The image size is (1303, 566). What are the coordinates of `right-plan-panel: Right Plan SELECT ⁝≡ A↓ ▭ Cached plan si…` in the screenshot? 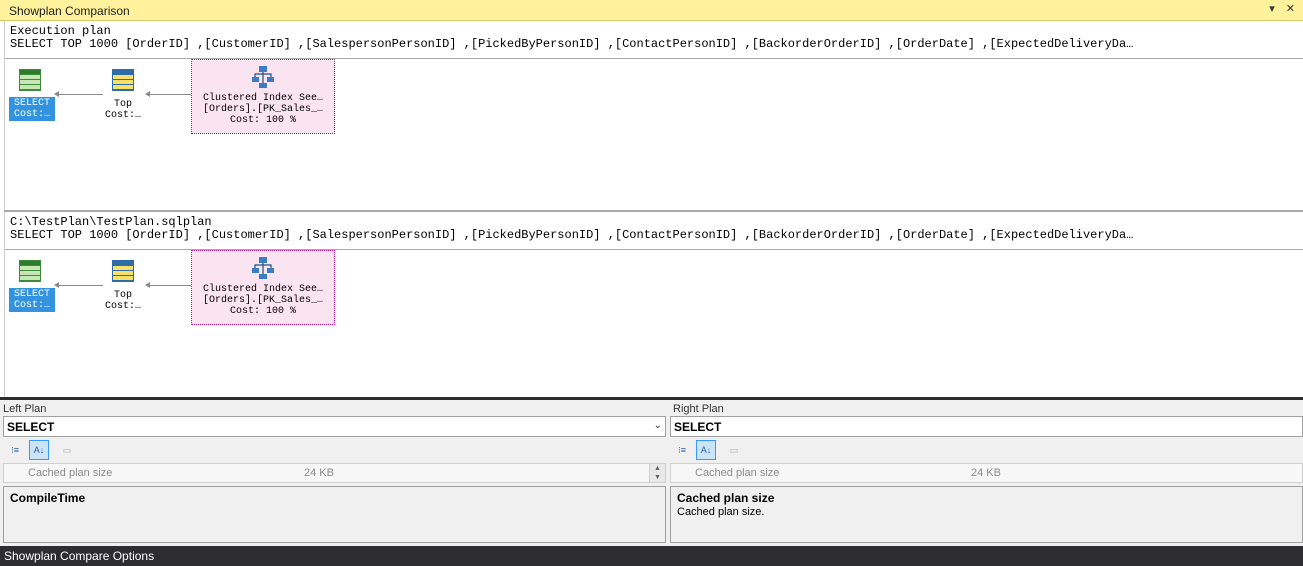 It's located at (985, 473).